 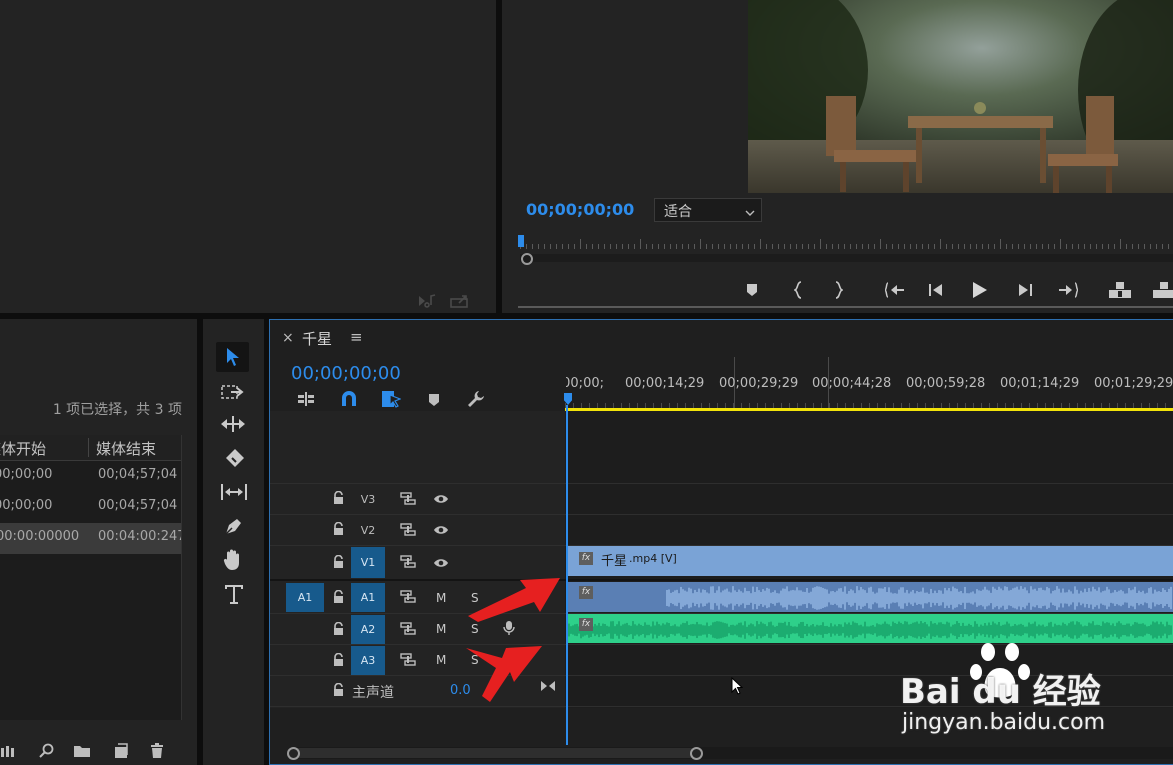 What do you see at coordinates (476, 399) in the screenshot?
I see `wrench-icon` at bounding box center [476, 399].